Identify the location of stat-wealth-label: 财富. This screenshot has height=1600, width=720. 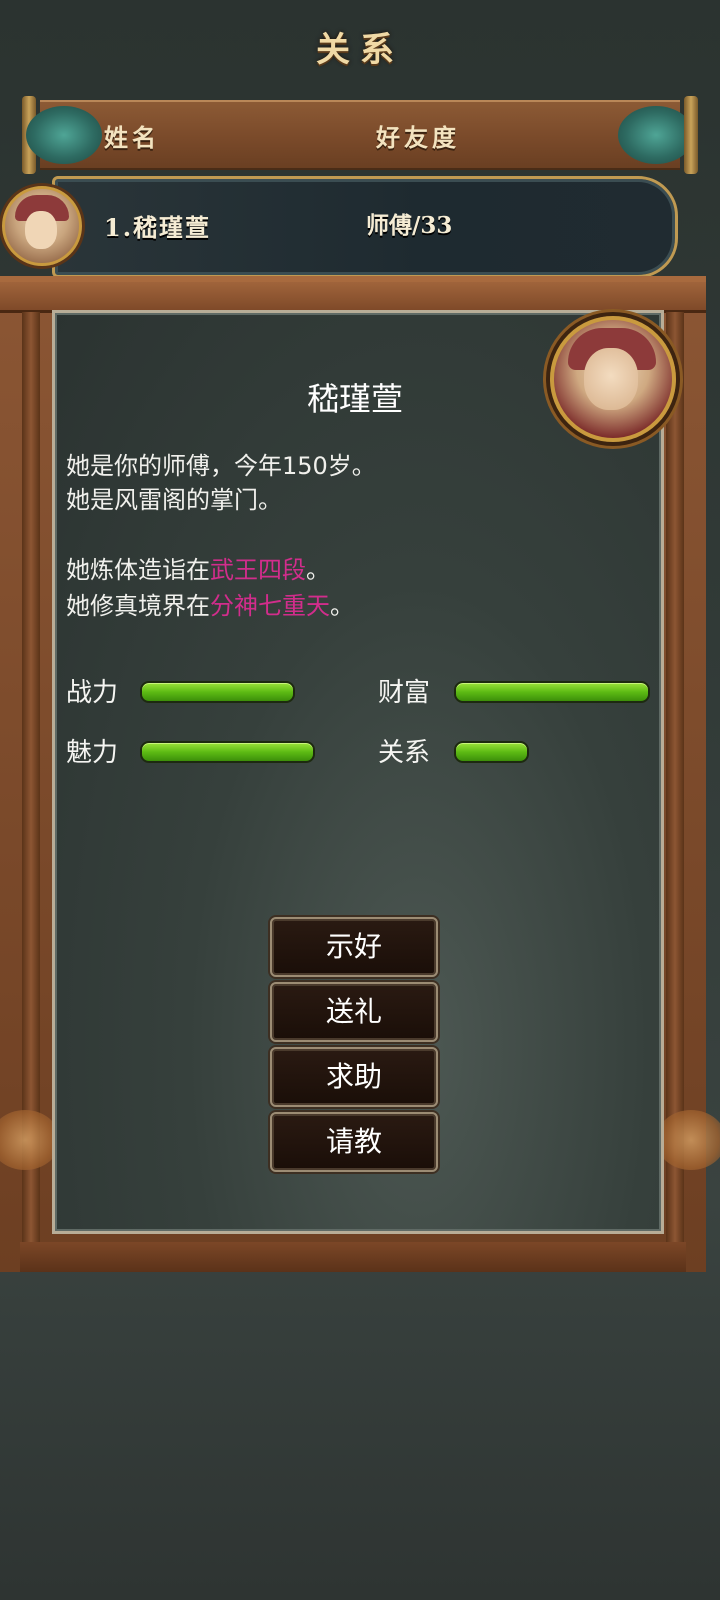
(404, 693).